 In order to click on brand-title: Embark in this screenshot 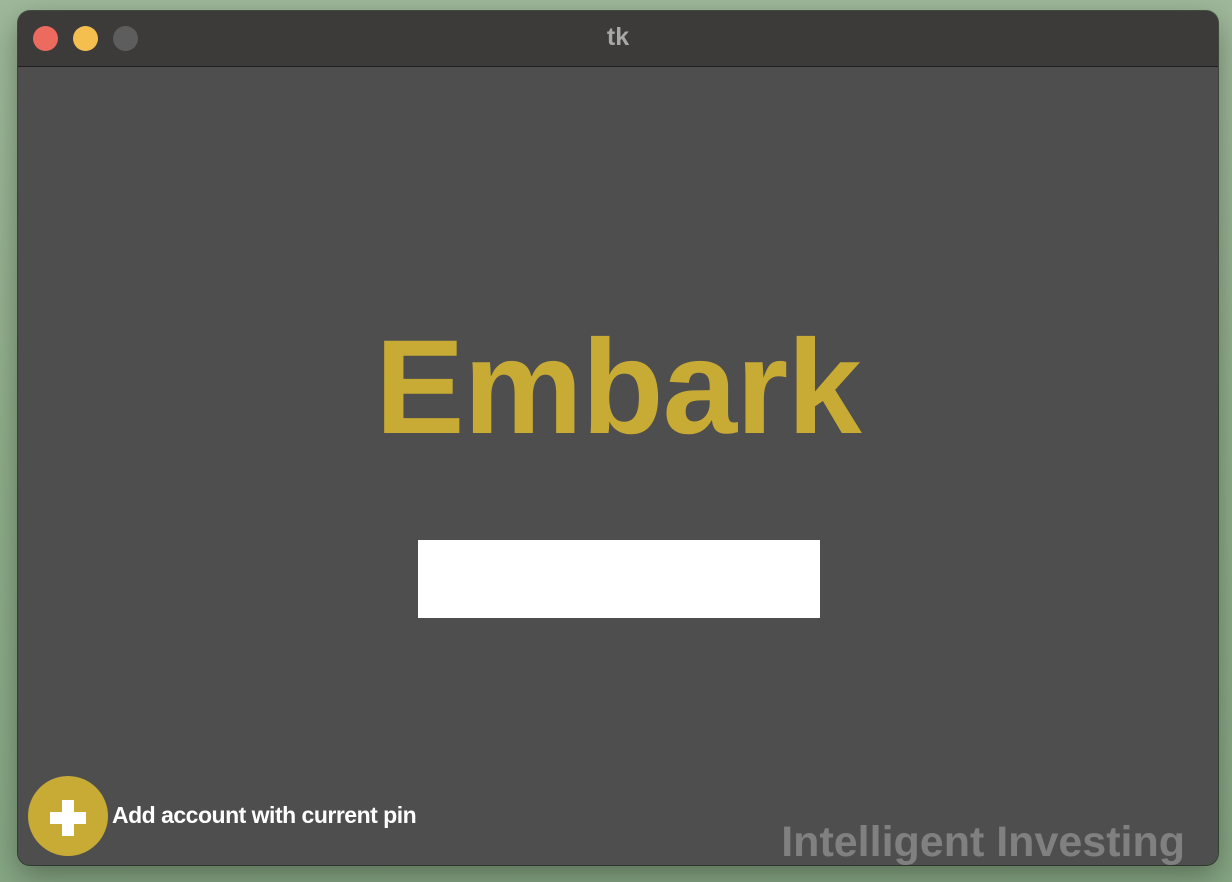, I will do `click(618, 387)`.